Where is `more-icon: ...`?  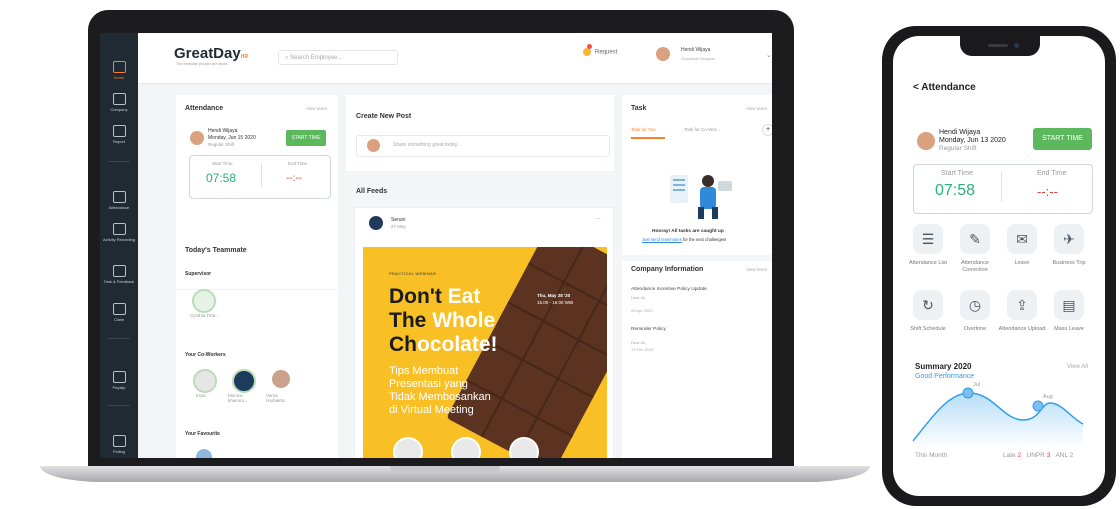
more-icon: ... is located at coordinates (598, 217).